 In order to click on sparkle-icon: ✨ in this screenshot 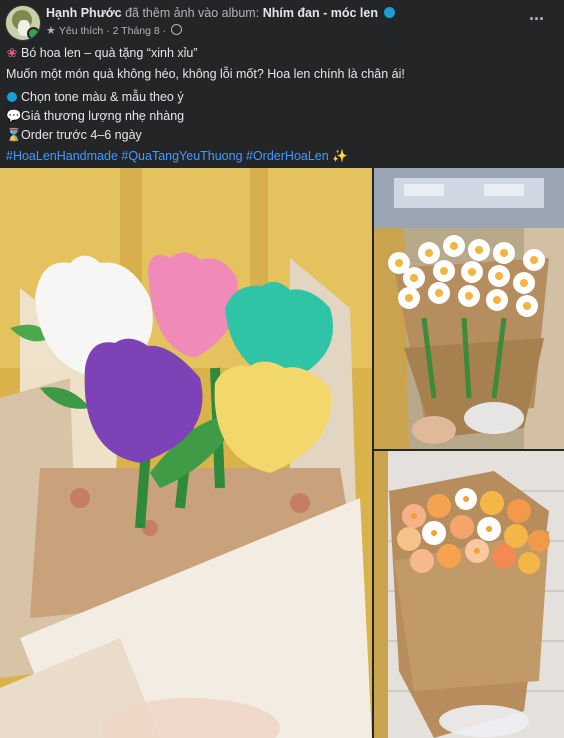, I will do `click(340, 156)`.